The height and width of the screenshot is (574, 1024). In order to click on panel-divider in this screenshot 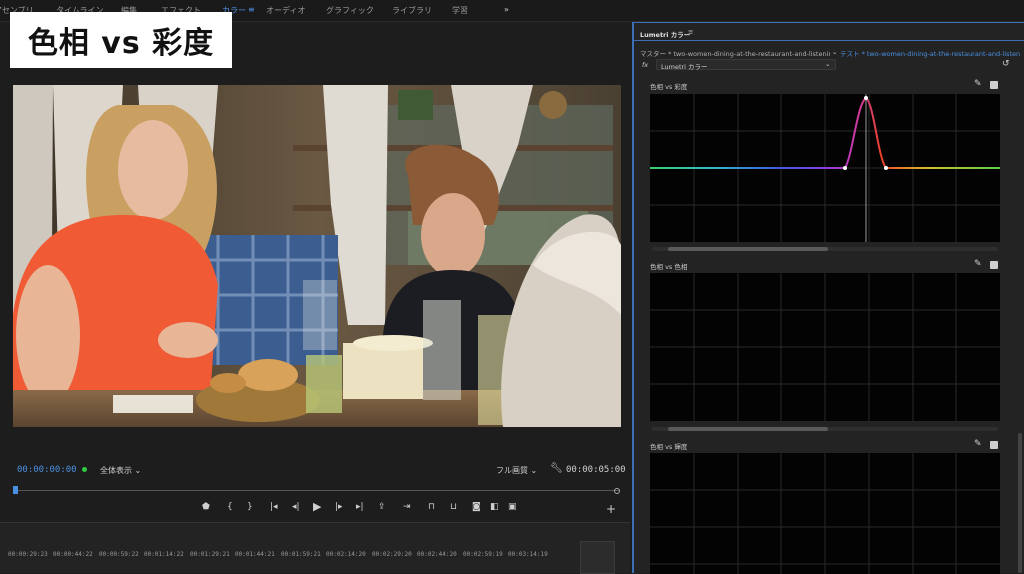, I will do `click(829, 40)`.